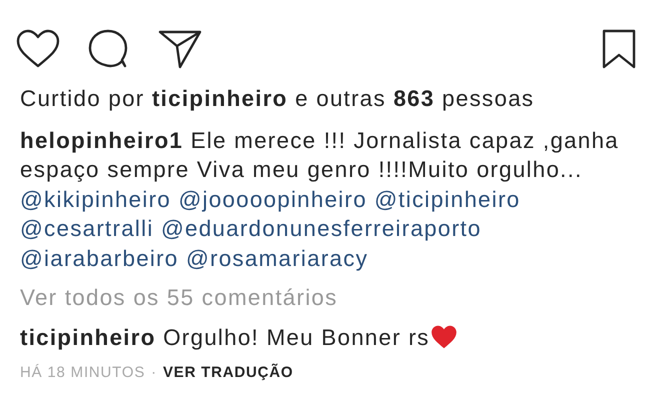  I want to click on likes-text: Curtido por ticipinheiro e outras 863 pessoas, so click(278, 99).